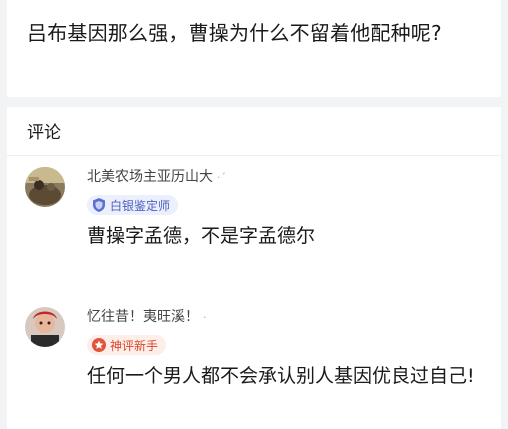 The height and width of the screenshot is (429, 508). I want to click on badge-label: 白银鉴定师, so click(140, 205).